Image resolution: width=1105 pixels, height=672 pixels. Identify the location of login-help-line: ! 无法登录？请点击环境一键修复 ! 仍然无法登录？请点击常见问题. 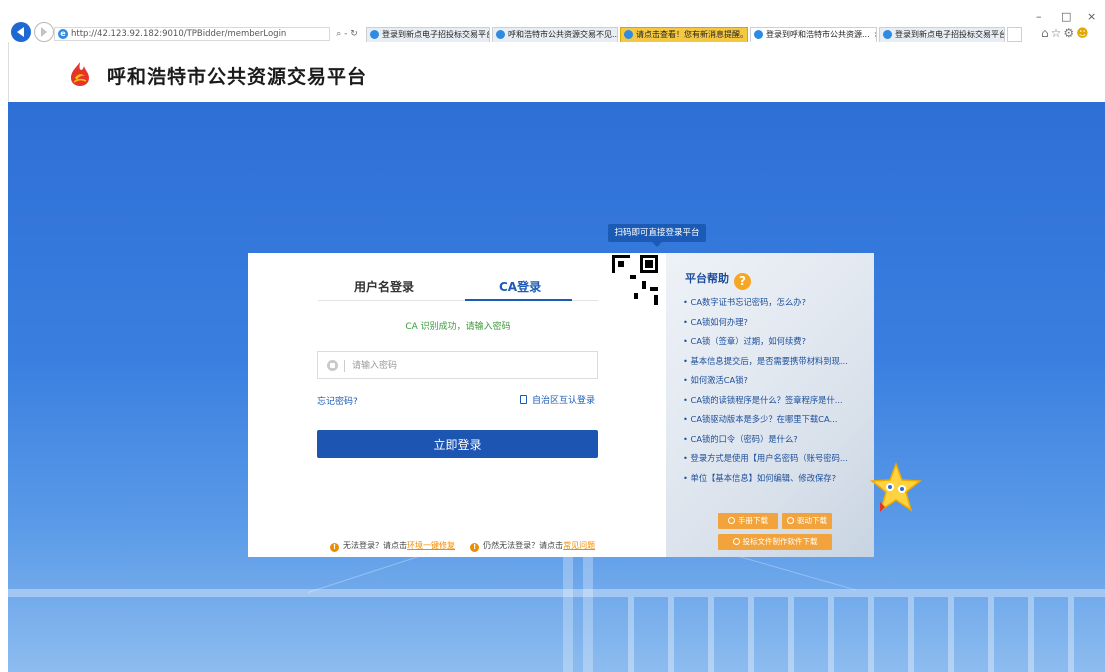
(462, 546).